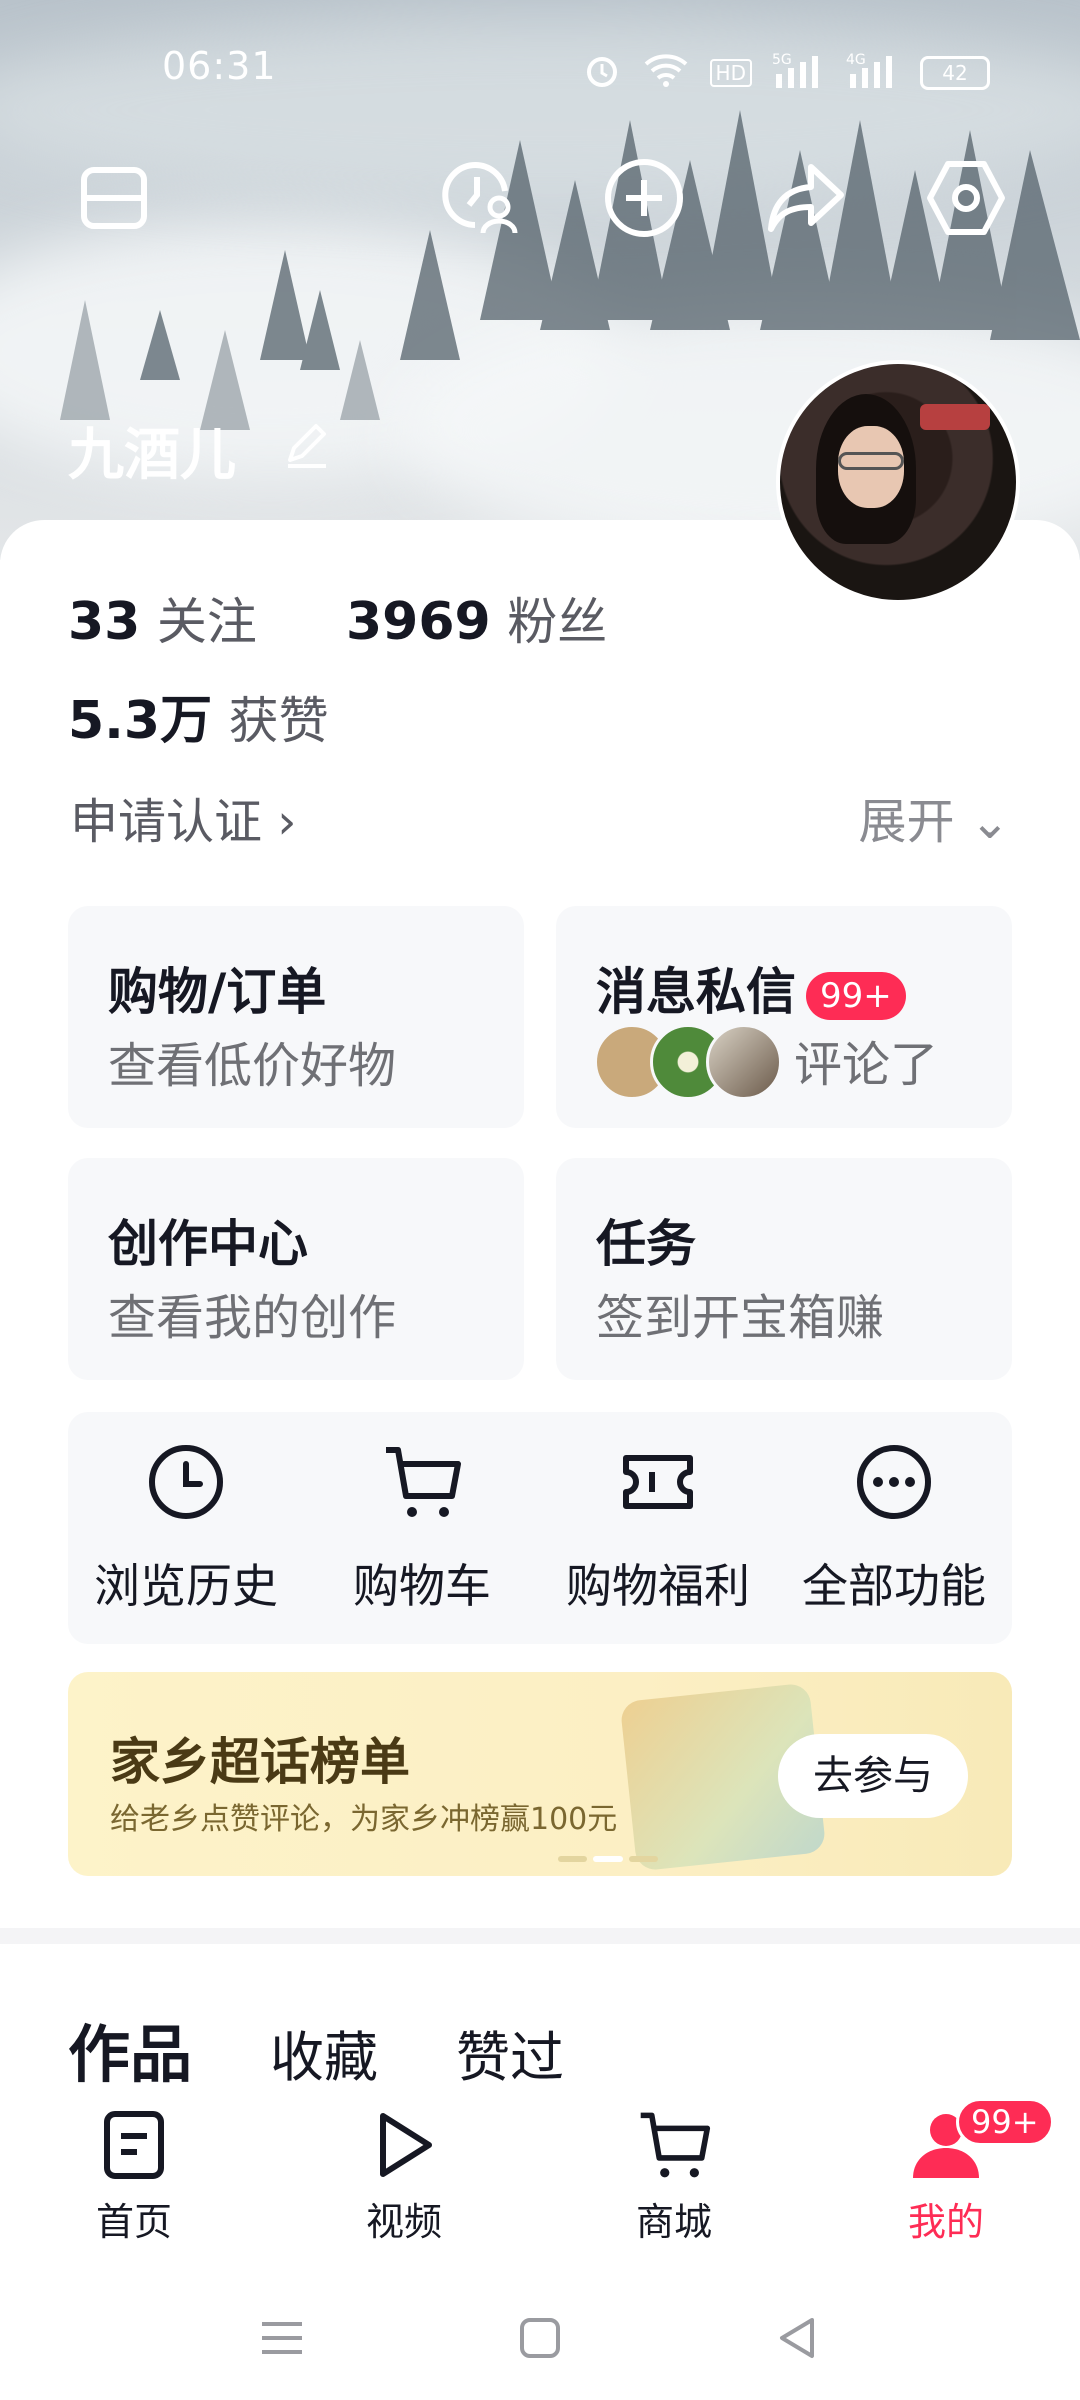 This screenshot has height=2400, width=1080. I want to click on creator-center-tile: 创作中心 查看我的创作, so click(296, 1269).